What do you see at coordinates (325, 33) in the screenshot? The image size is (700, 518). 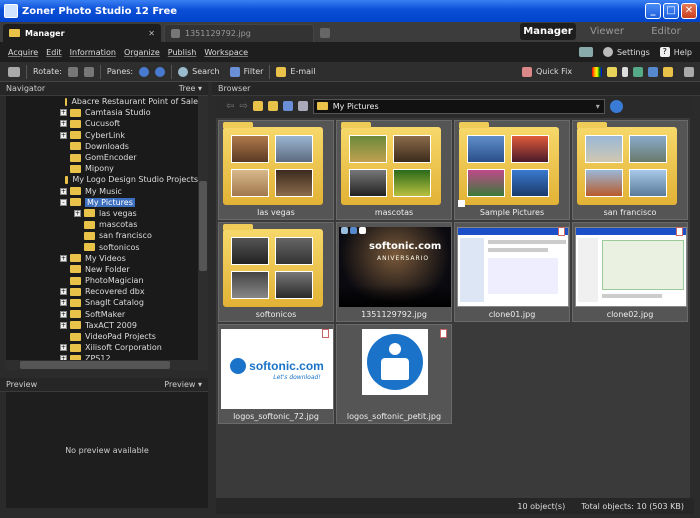 I see `new-tab-icon` at bounding box center [325, 33].